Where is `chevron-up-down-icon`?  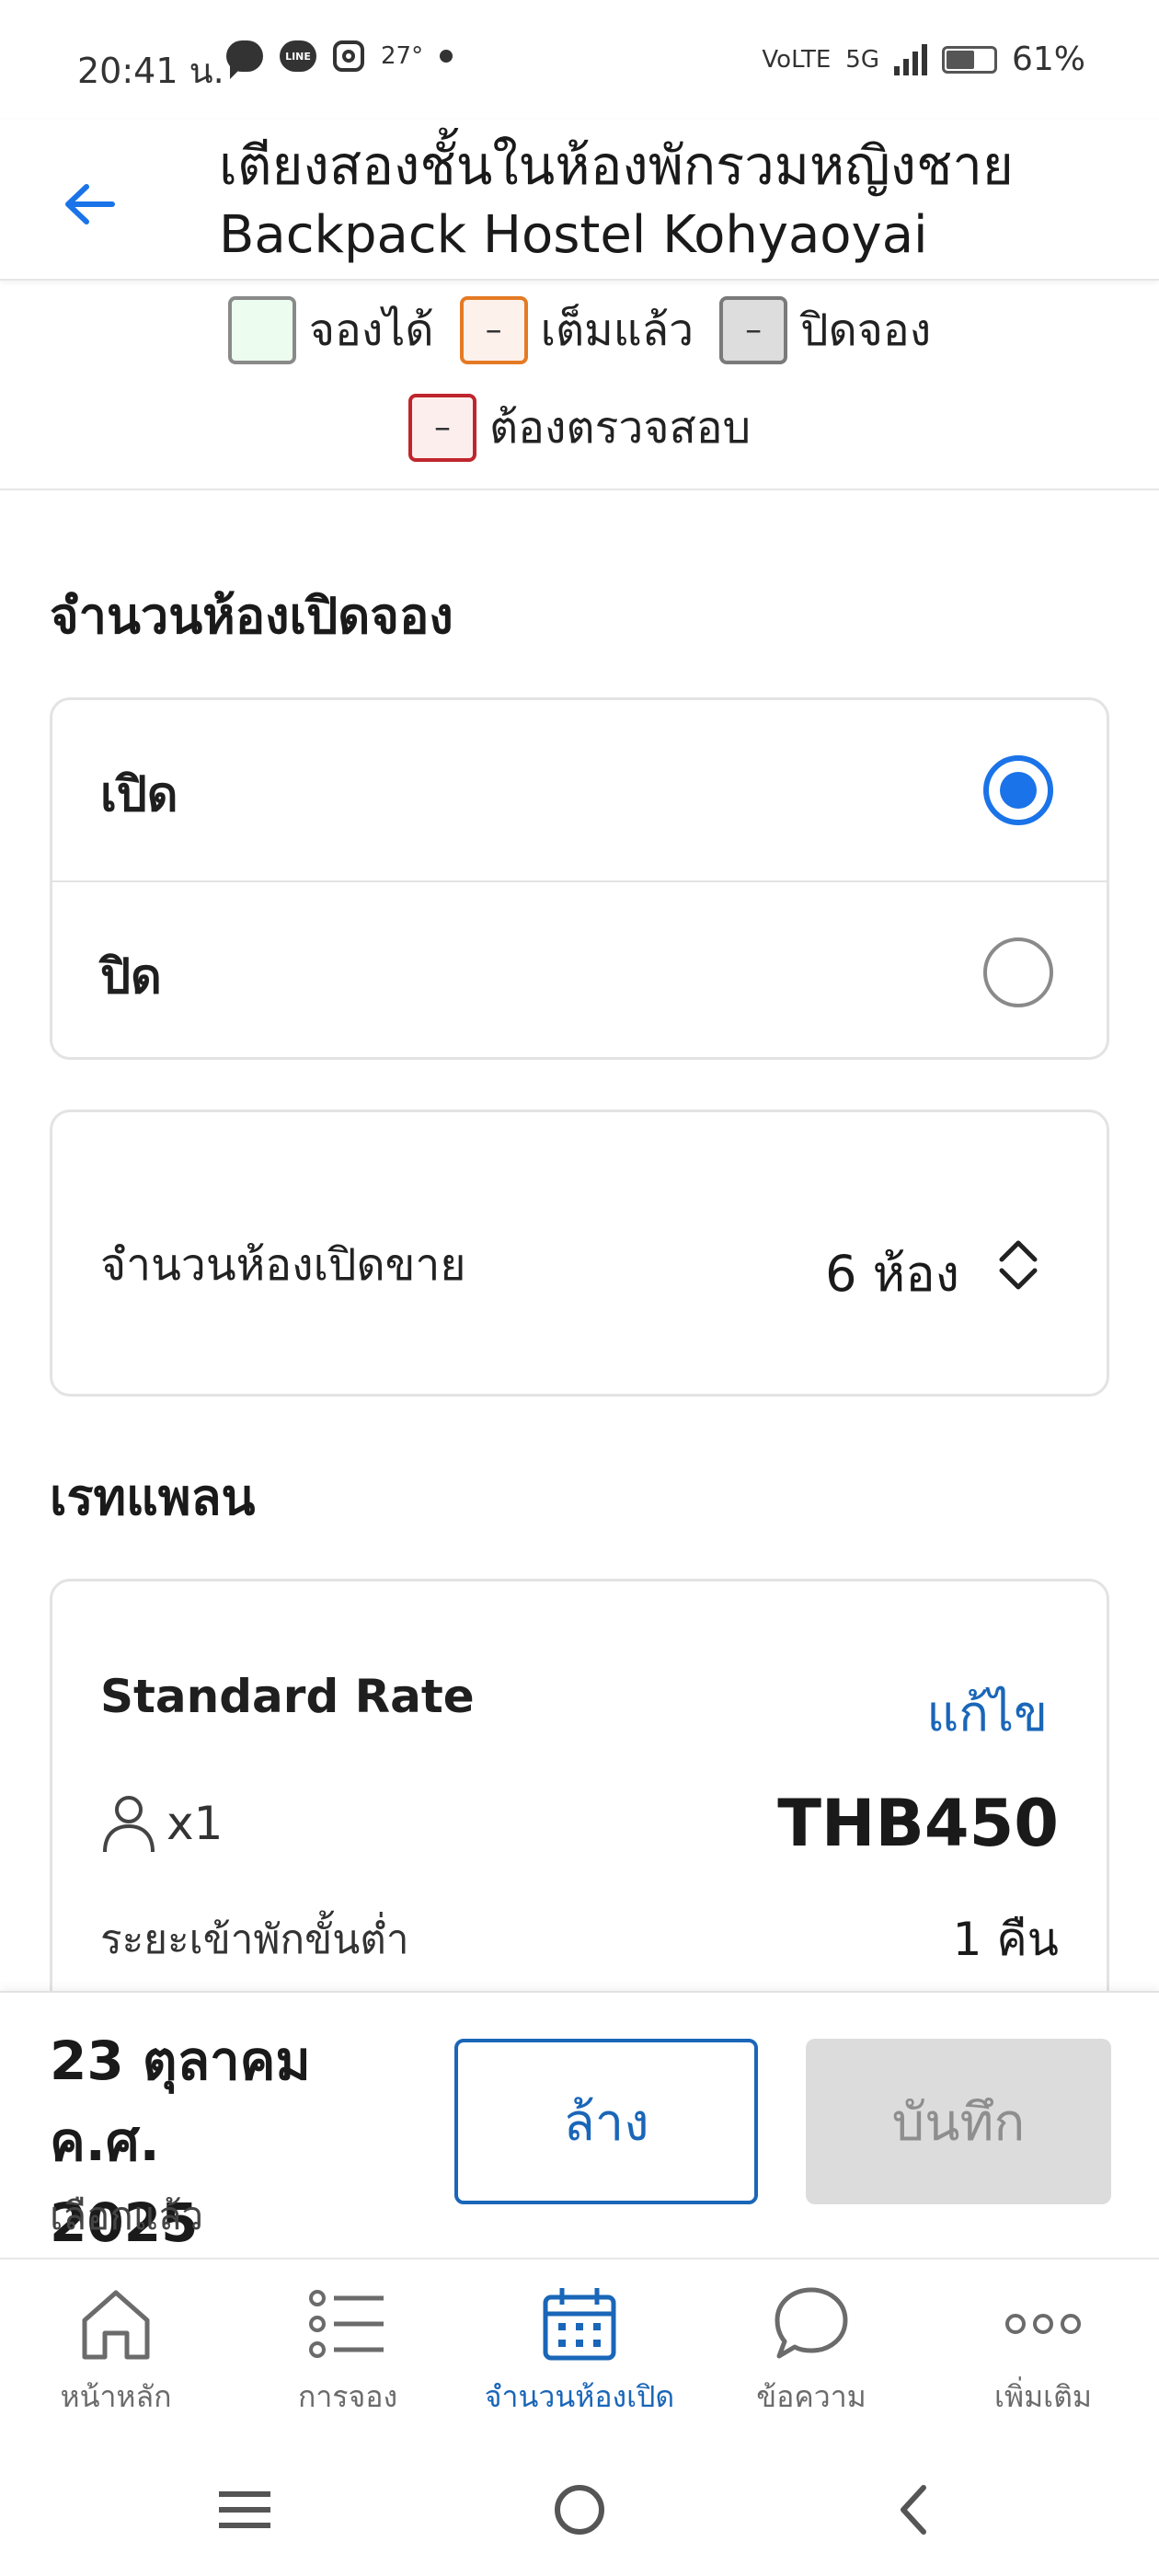
chevron-up-down-icon is located at coordinates (1018, 1265).